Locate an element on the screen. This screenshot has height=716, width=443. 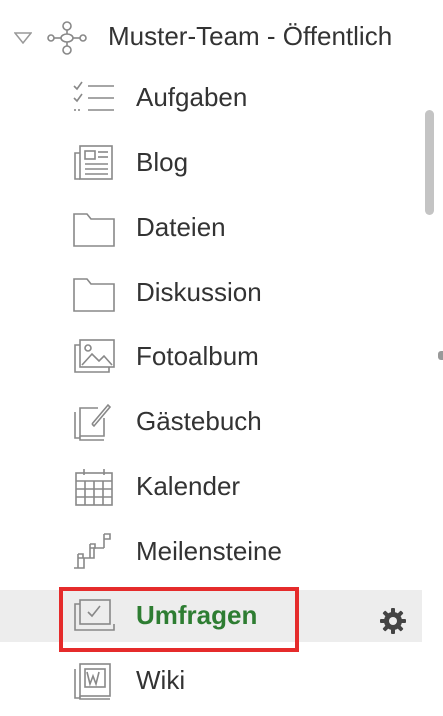
nav-item-label: Aufgaben is located at coordinates (192, 97).